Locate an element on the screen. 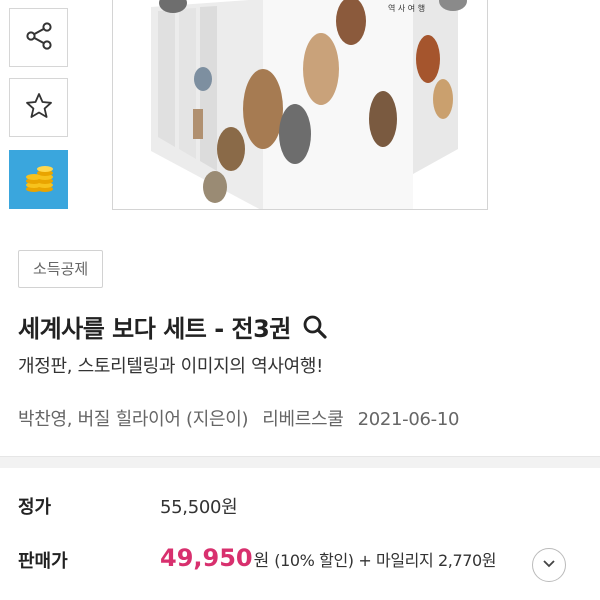 This screenshot has height=600, width=600. publish-date: 2021-06-10 is located at coordinates (408, 419).